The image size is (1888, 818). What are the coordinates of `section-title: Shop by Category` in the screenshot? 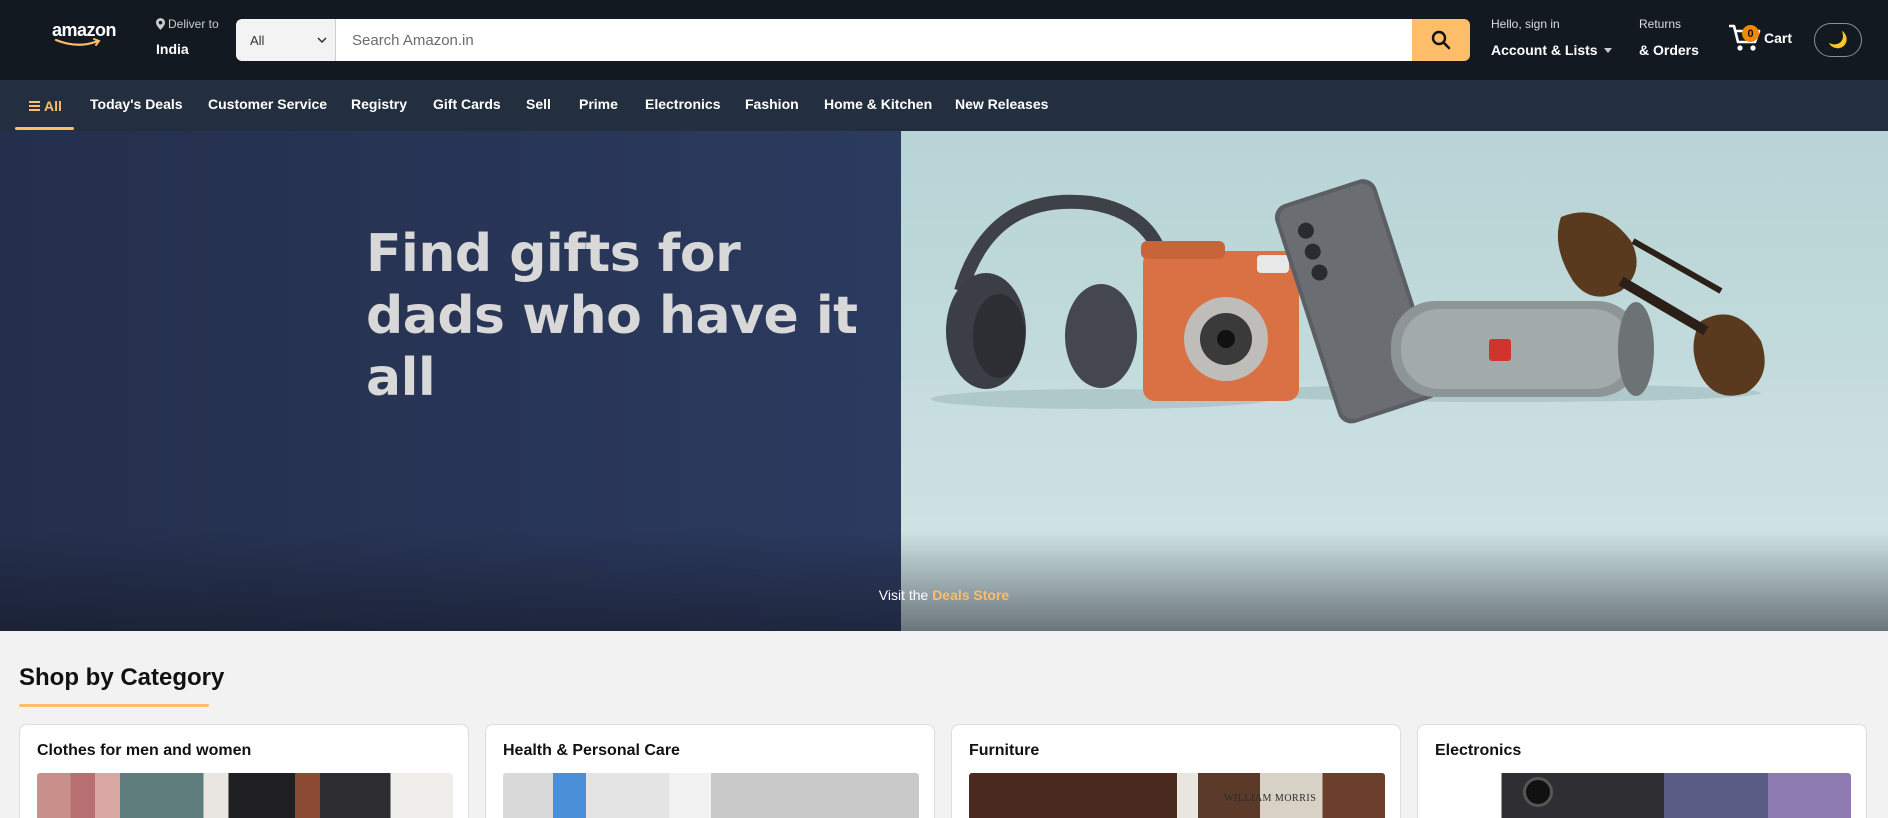 It's located at (122, 677).